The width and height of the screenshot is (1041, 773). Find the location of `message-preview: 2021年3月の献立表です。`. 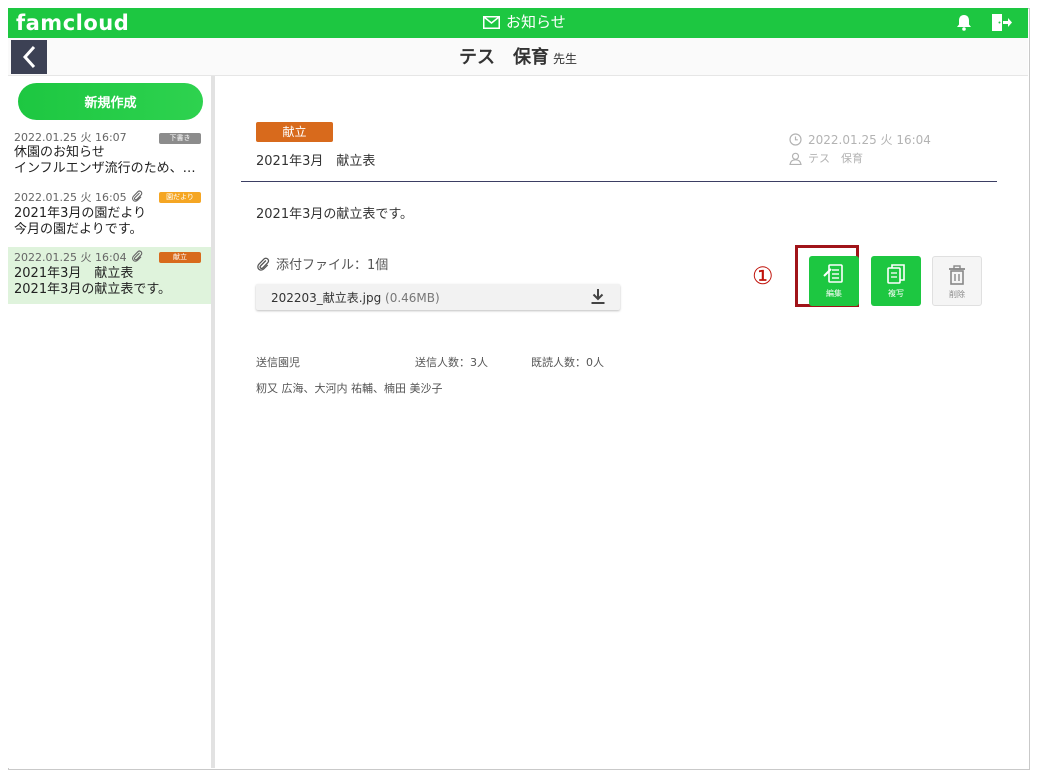

message-preview: 2021年3月の献立表です。 is located at coordinates (93, 289).